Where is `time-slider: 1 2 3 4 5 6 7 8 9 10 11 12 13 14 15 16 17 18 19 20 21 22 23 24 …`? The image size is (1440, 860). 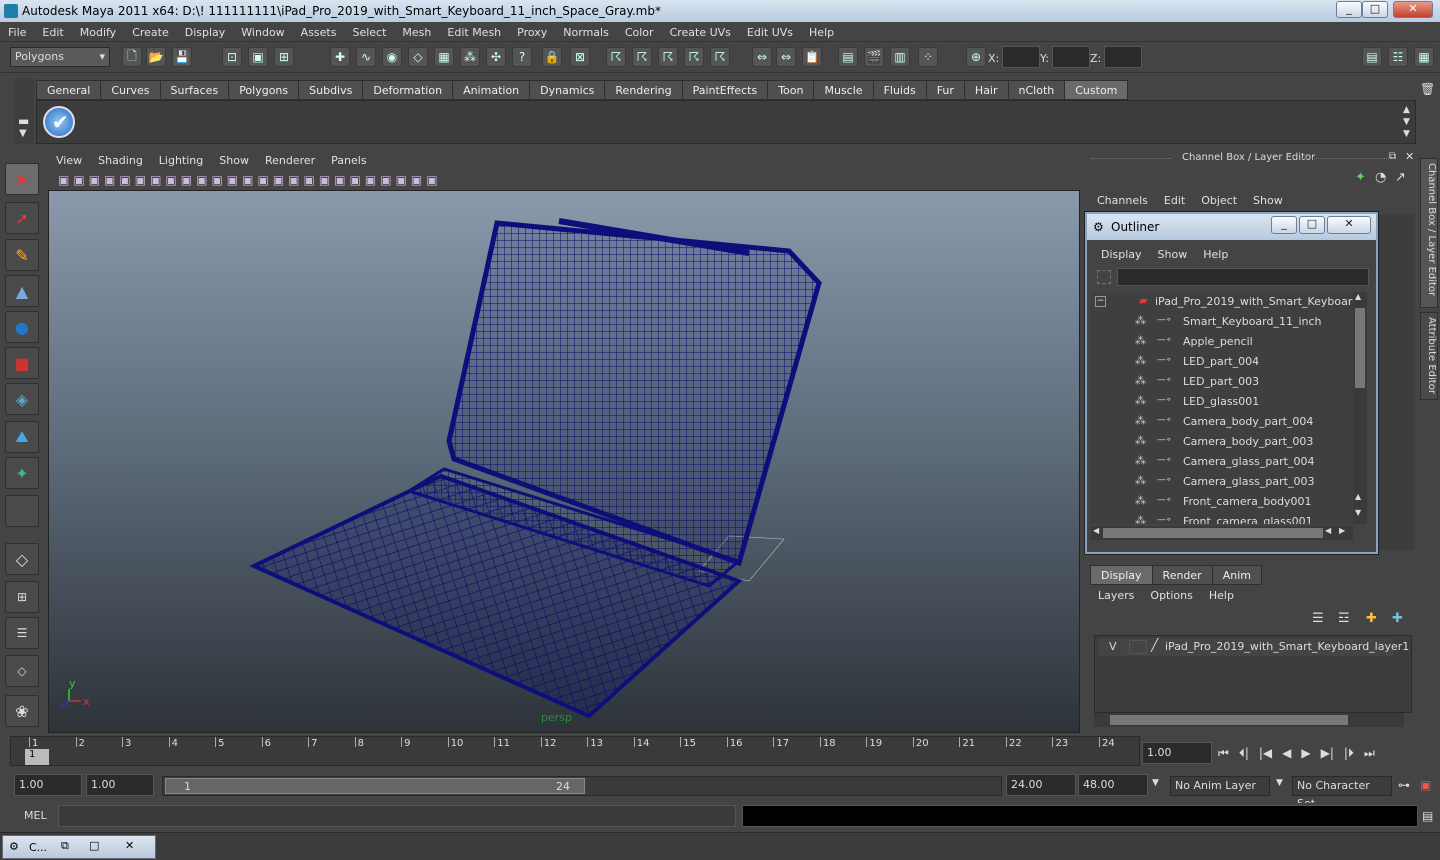
time-slider: 1 2 3 4 5 6 7 8 9 10 11 12 13 14 15 16 17 18 19 20 21 22 23 24 … is located at coordinates (575, 751).